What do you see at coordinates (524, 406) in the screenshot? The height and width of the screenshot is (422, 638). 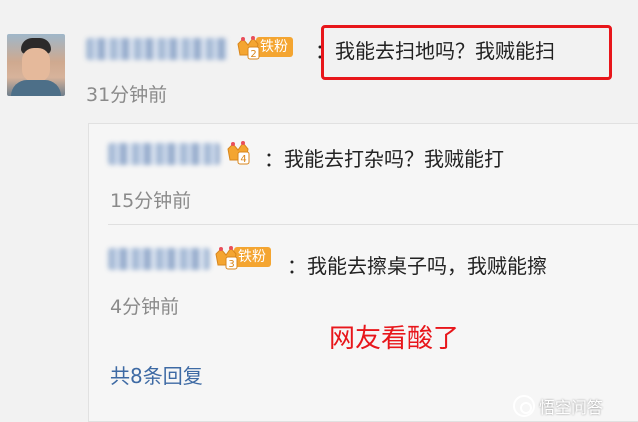 I see `wukong-logo-icon` at bounding box center [524, 406].